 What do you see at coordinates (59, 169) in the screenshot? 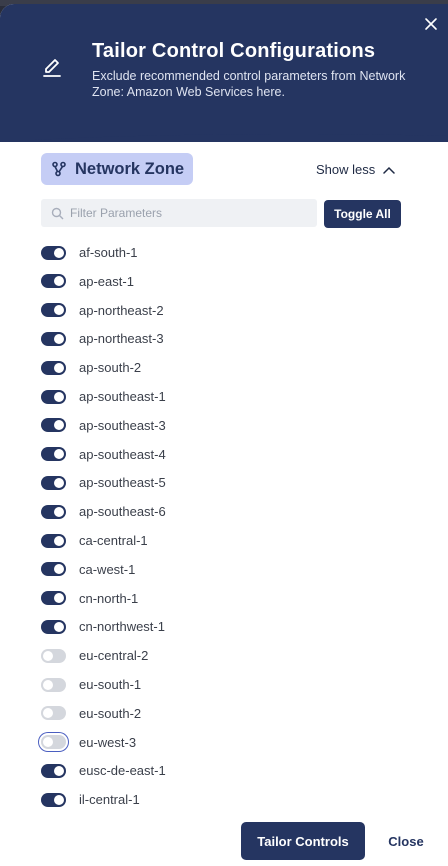
I see `network-nodes-icon` at bounding box center [59, 169].